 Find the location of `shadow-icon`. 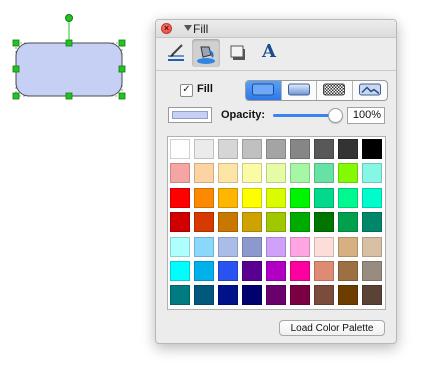

shadow-icon is located at coordinates (237, 52).